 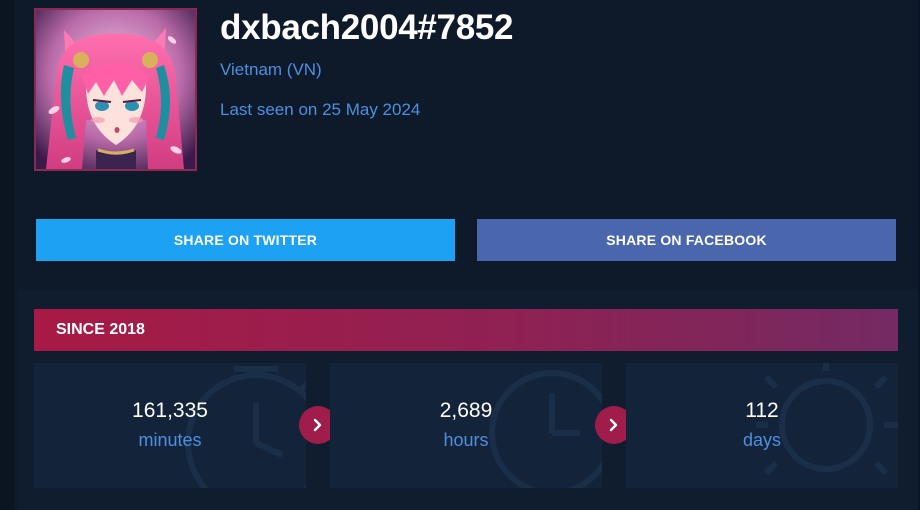 I want to click on champion-avatar-icon, so click(x=115, y=89).